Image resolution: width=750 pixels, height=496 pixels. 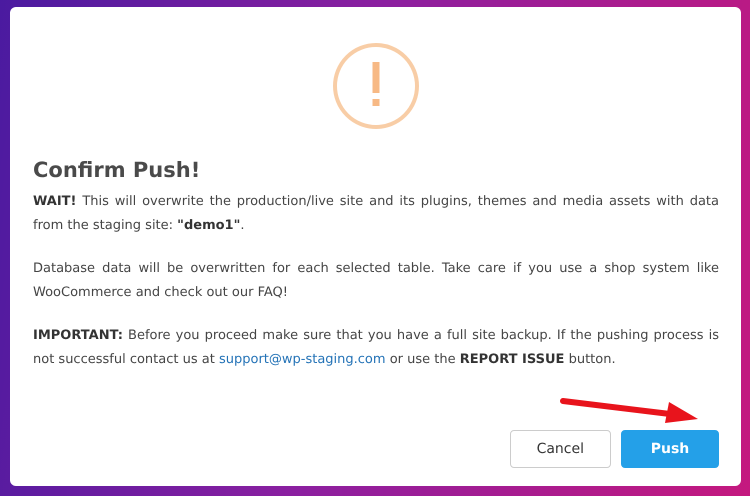 What do you see at coordinates (376, 214) in the screenshot?
I see `message-text: WAIT! This will overwrite the production/live site and its plugins, themes and media assets with data from the staging site: "demo1".` at bounding box center [376, 214].